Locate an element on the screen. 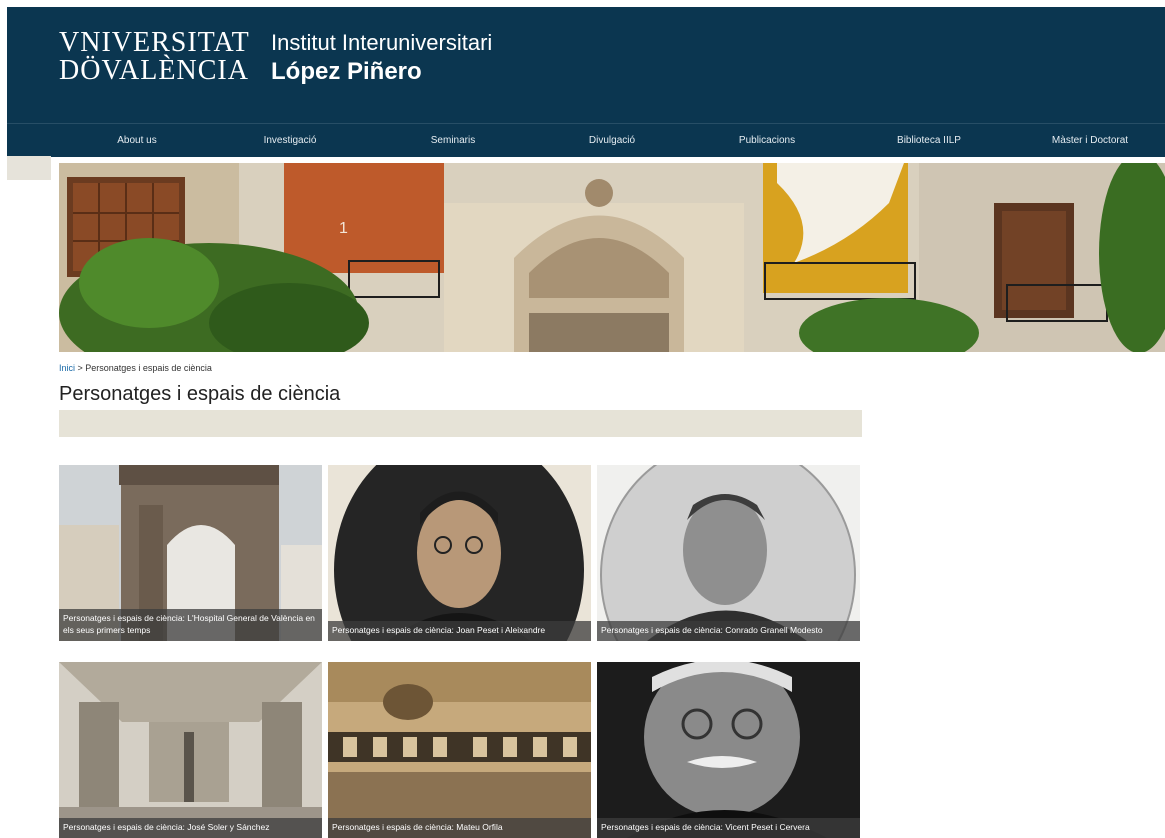  side-tab is located at coordinates (29, 168).